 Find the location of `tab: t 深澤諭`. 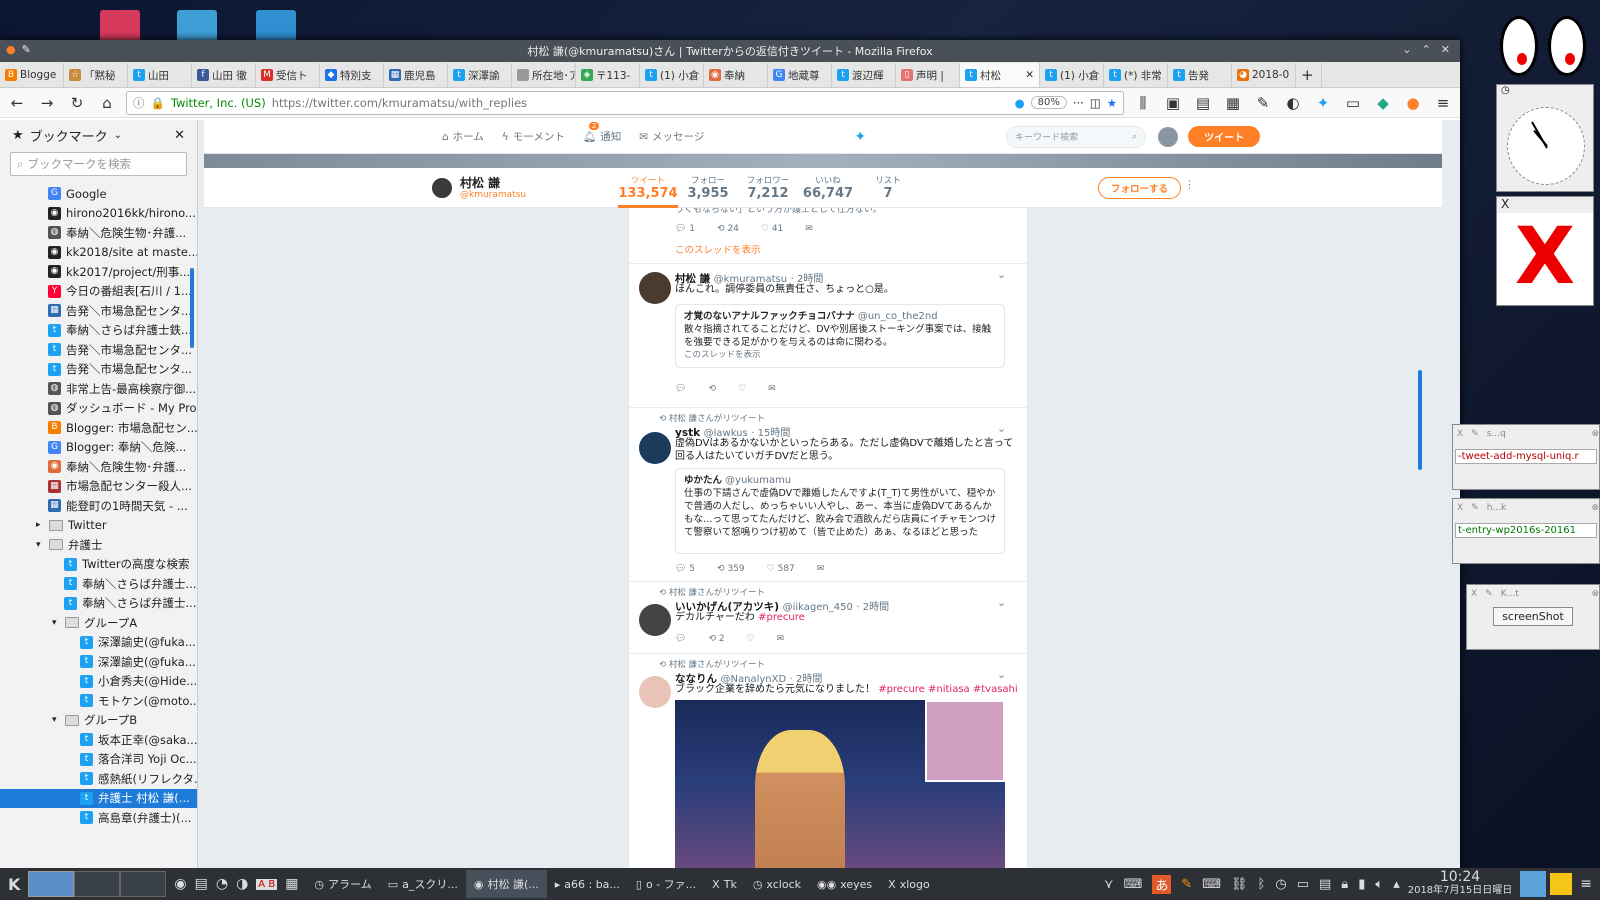

tab: t 深澤諭 is located at coordinates (480, 75).